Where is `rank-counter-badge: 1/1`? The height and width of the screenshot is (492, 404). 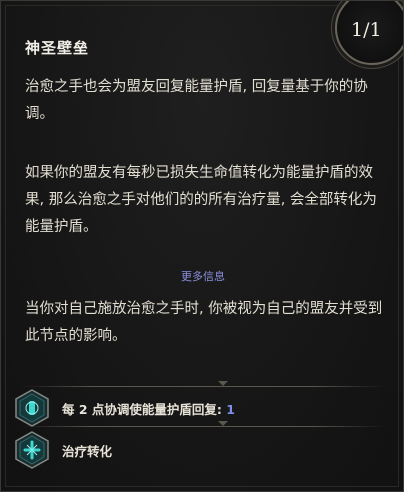
rank-counter-badge: 1/1 is located at coordinates (369, 33).